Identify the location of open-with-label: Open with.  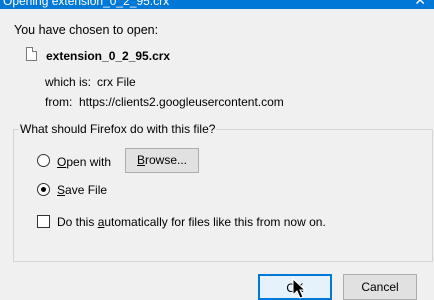
(84, 162).